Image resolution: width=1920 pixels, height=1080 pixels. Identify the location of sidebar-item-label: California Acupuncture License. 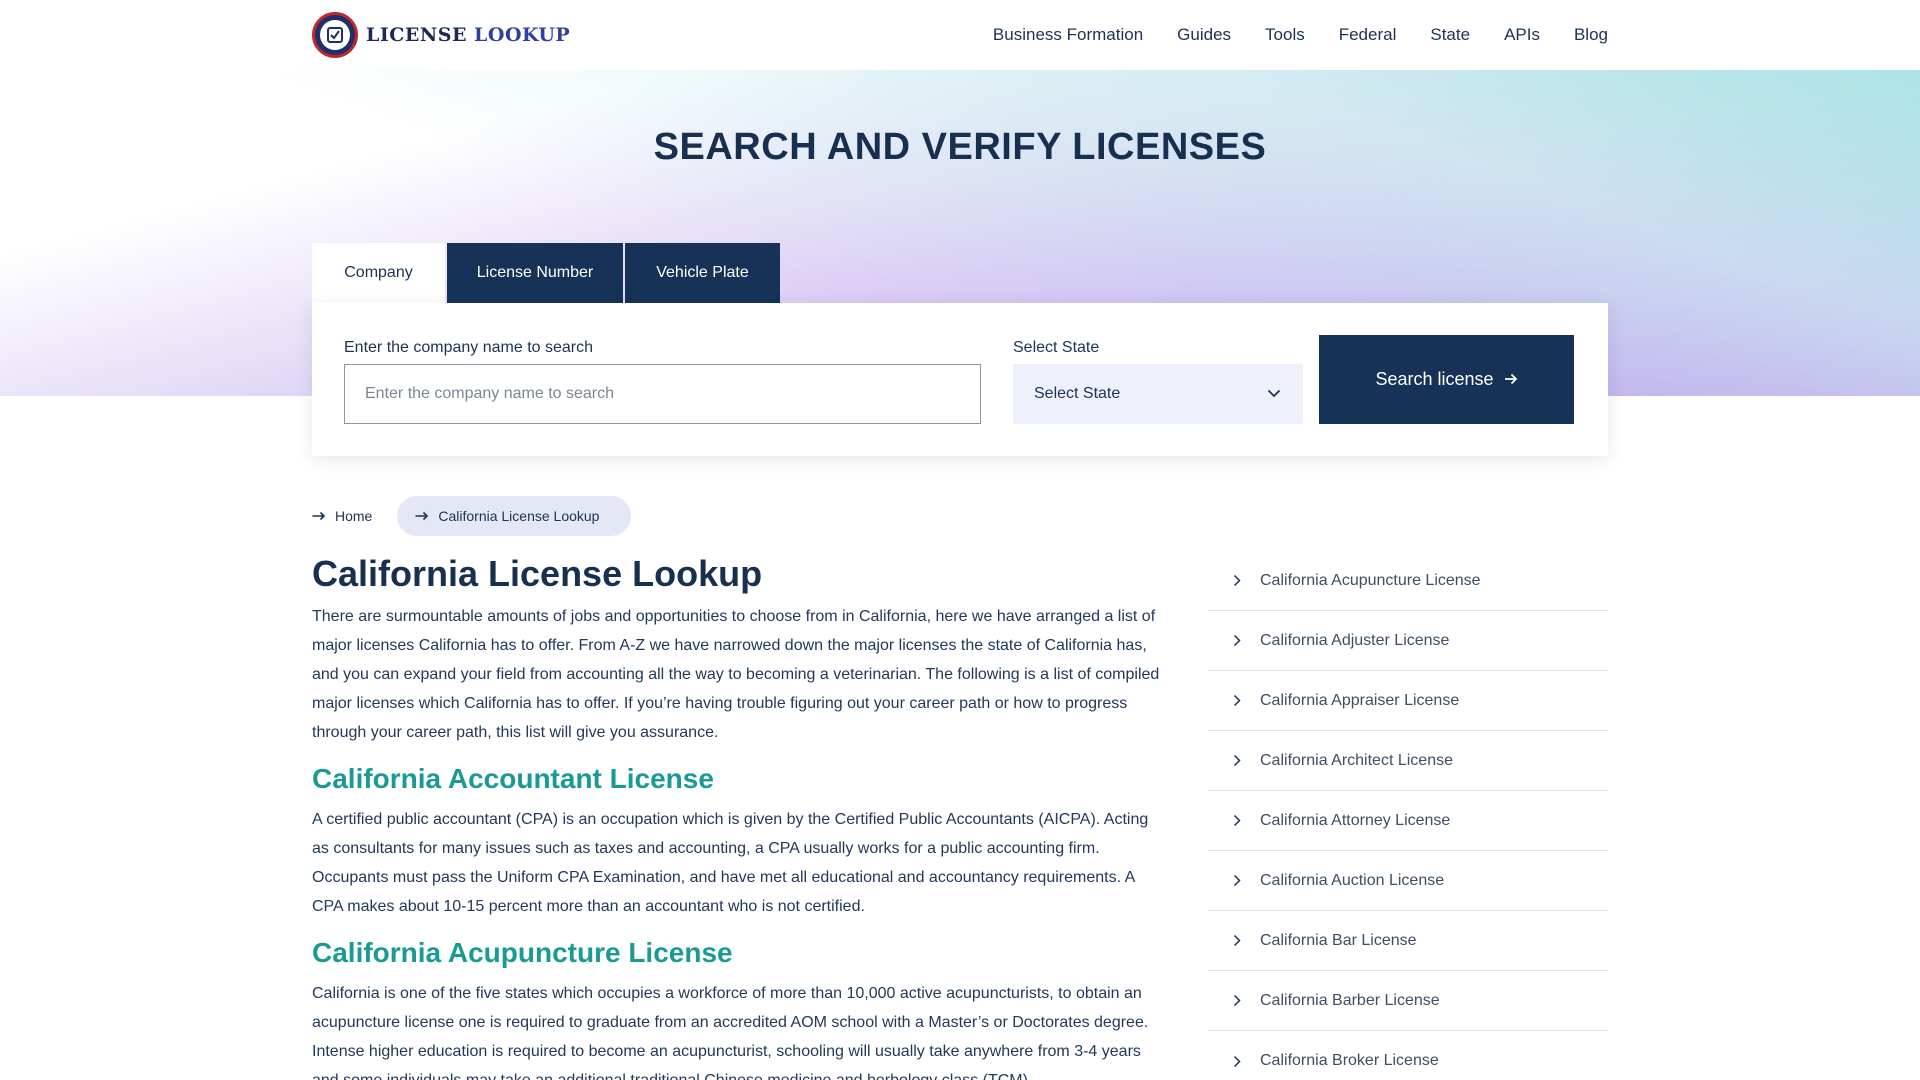
(1370, 580).